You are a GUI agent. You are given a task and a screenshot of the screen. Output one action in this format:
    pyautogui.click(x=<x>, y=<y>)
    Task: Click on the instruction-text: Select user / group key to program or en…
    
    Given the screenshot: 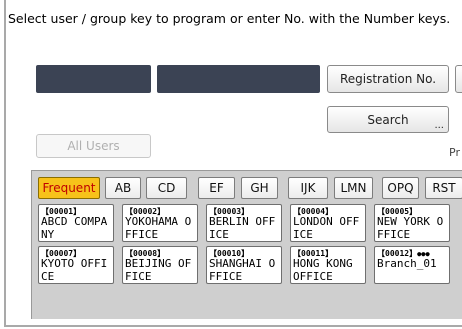 What is the action you would take?
    pyautogui.click(x=229, y=18)
    